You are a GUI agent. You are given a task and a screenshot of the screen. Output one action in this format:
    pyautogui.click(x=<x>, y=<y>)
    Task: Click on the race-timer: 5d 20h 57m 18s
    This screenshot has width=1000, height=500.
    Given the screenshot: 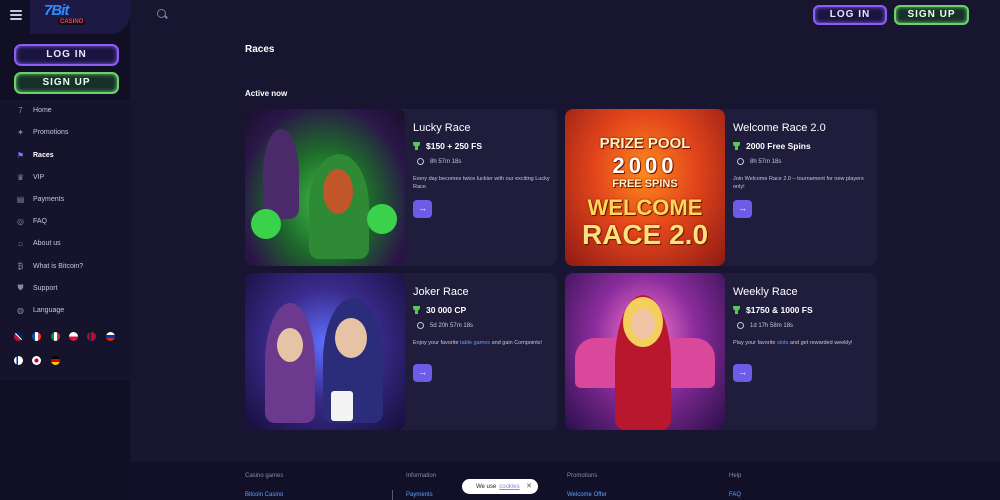 What is the action you would take?
    pyautogui.click(x=445, y=325)
    